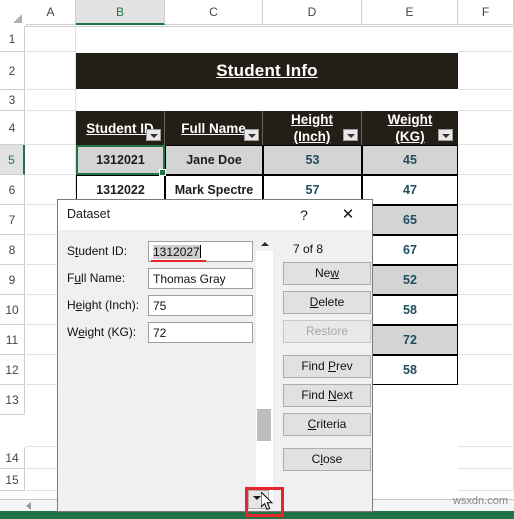  Describe the element at coordinates (486, 220) in the screenshot. I see `grid-cell-F7` at that location.